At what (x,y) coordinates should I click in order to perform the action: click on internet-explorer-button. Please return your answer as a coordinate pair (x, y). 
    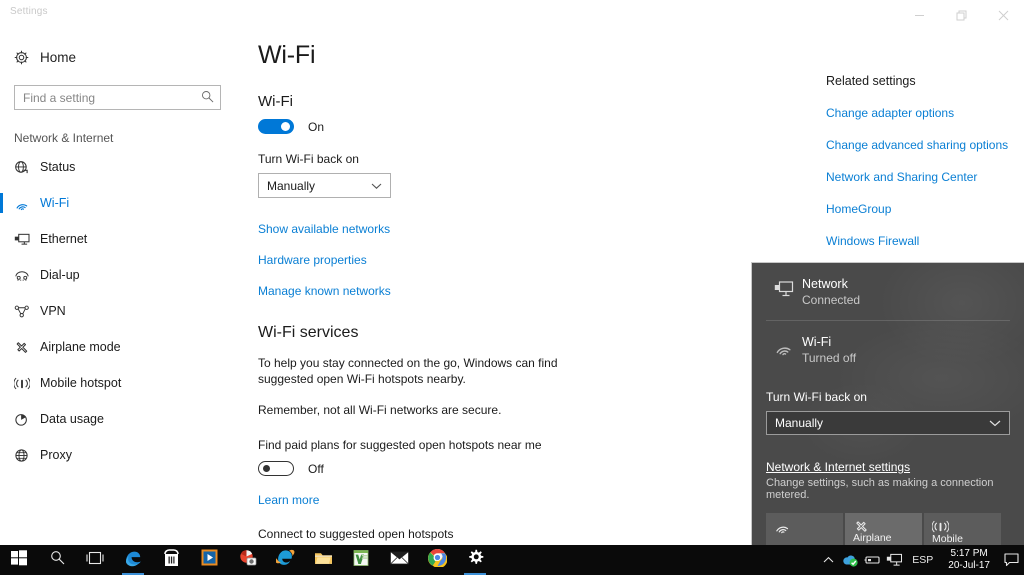
    Looking at the image, I should click on (285, 560).